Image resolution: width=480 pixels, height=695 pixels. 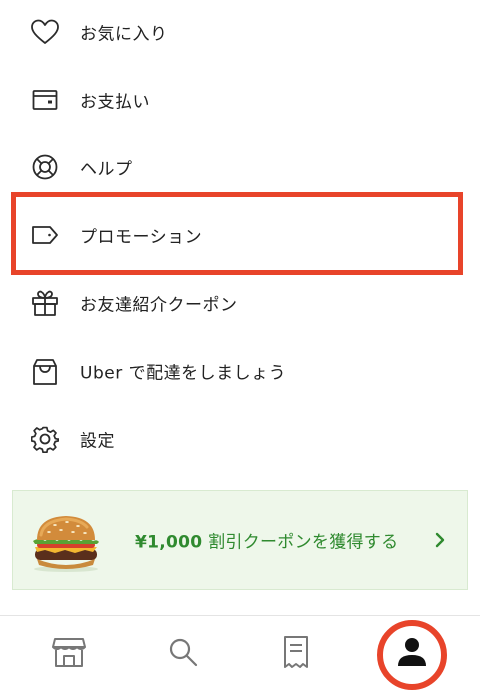 I want to click on promo-text: ¥1,000 割引クーポンを獲得する, so click(x=266, y=540).